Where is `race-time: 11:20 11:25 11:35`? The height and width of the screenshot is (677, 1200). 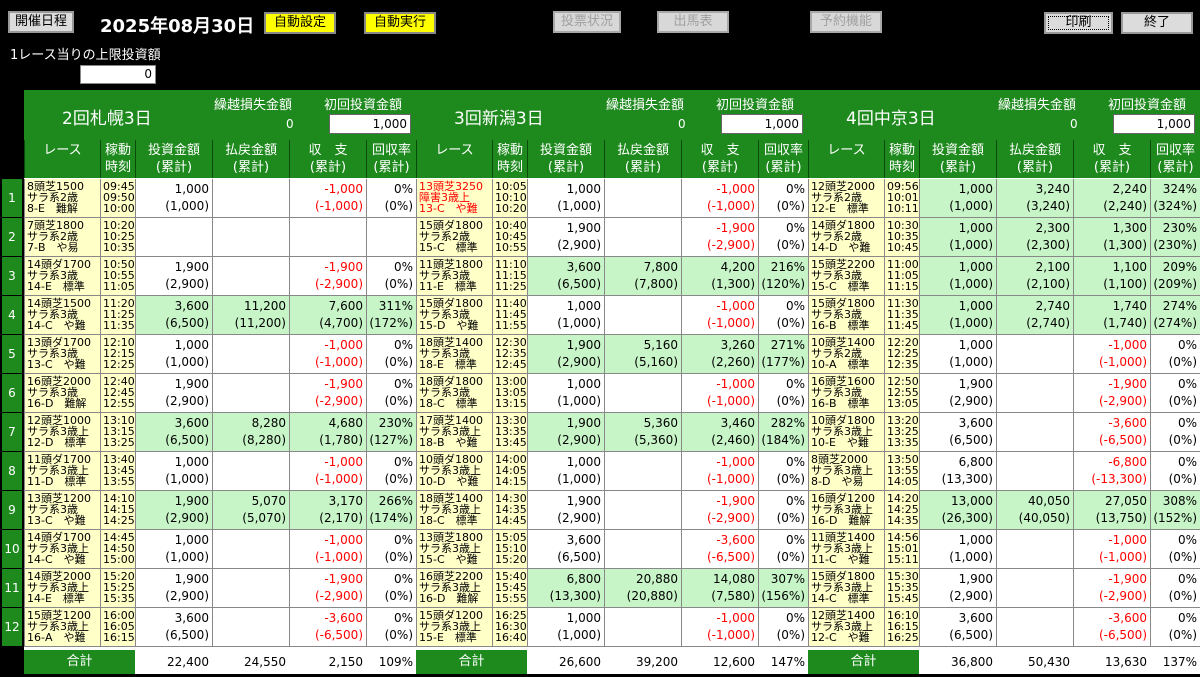
race-time: 11:20 11:25 11:35 is located at coordinates (117, 315).